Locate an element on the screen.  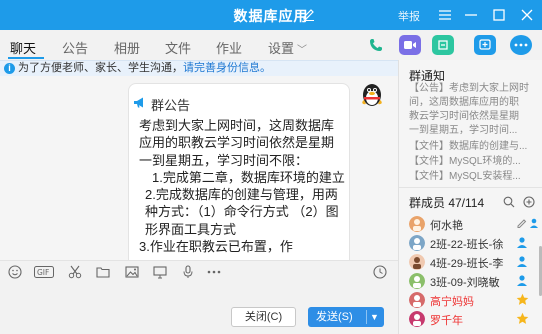
member-row: 高宁妈妈 is located at coordinates (474, 301).